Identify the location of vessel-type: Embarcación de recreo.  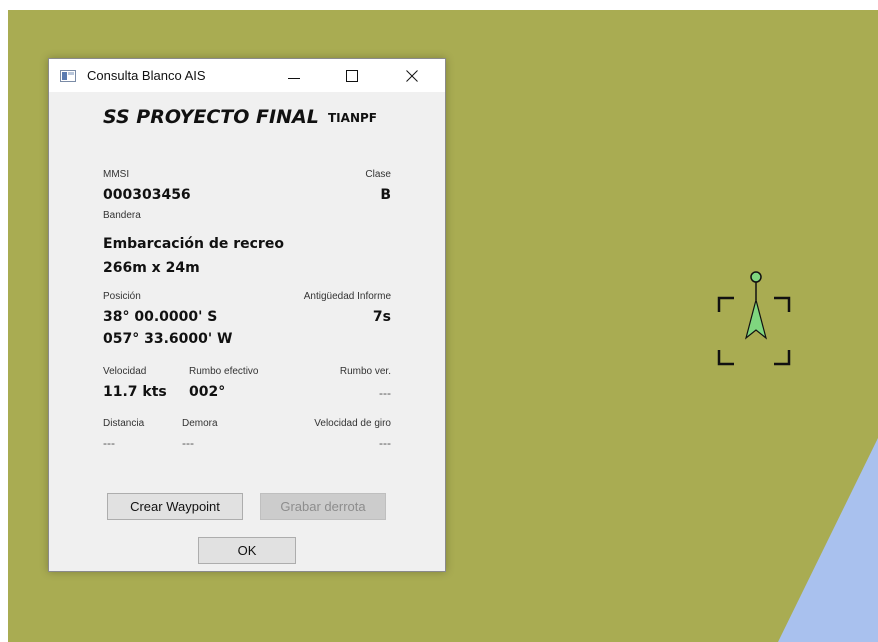
(193, 244).